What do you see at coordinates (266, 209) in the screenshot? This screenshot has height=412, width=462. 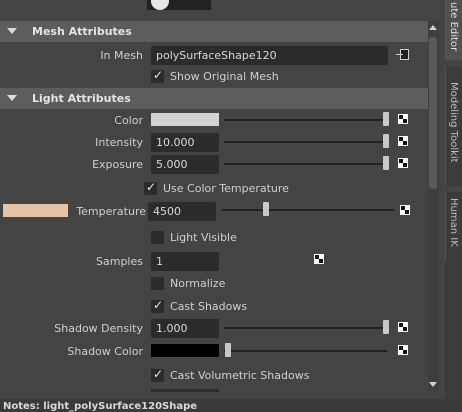 I see `temperature-slider-handle` at bounding box center [266, 209].